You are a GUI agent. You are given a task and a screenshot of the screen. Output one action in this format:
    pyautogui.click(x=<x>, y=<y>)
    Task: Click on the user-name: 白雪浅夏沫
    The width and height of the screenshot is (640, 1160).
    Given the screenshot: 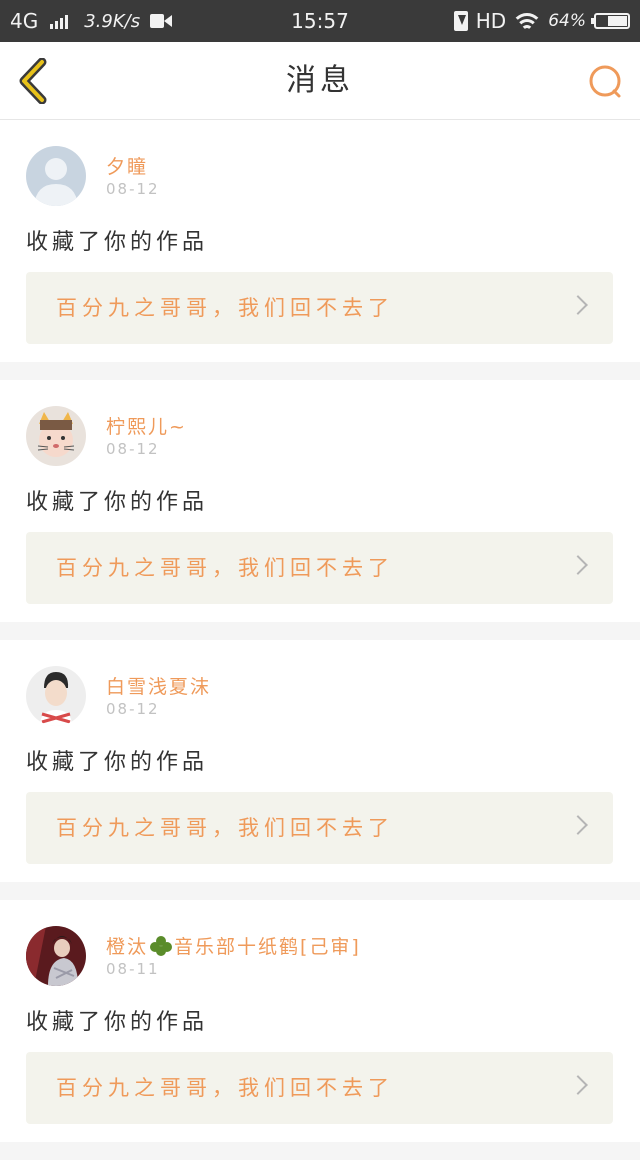 What is the action you would take?
    pyautogui.click(x=158, y=685)
    